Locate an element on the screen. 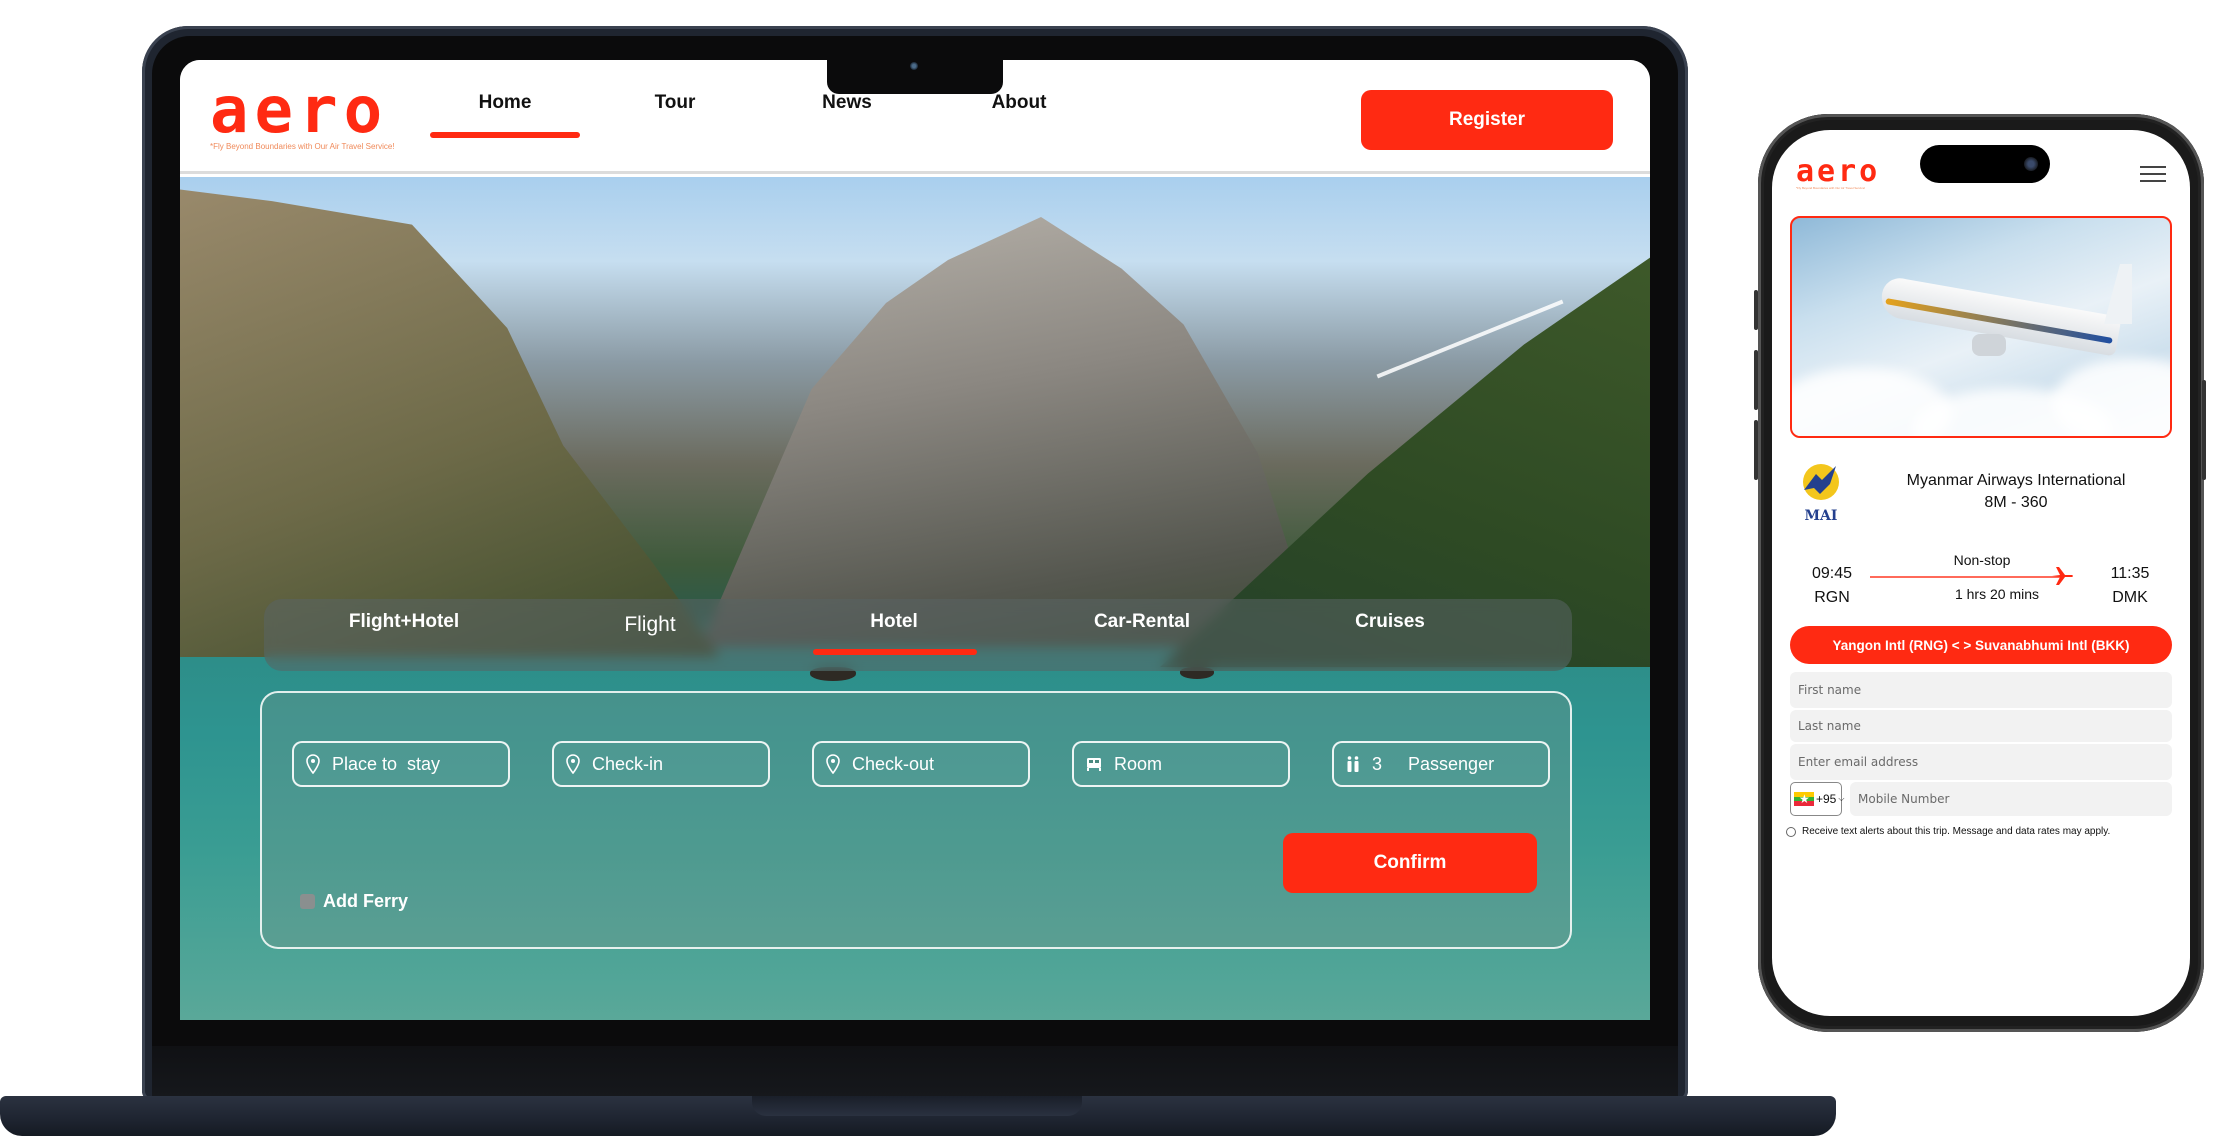  arrival: 11:35 DMK is located at coordinates (2130, 586).